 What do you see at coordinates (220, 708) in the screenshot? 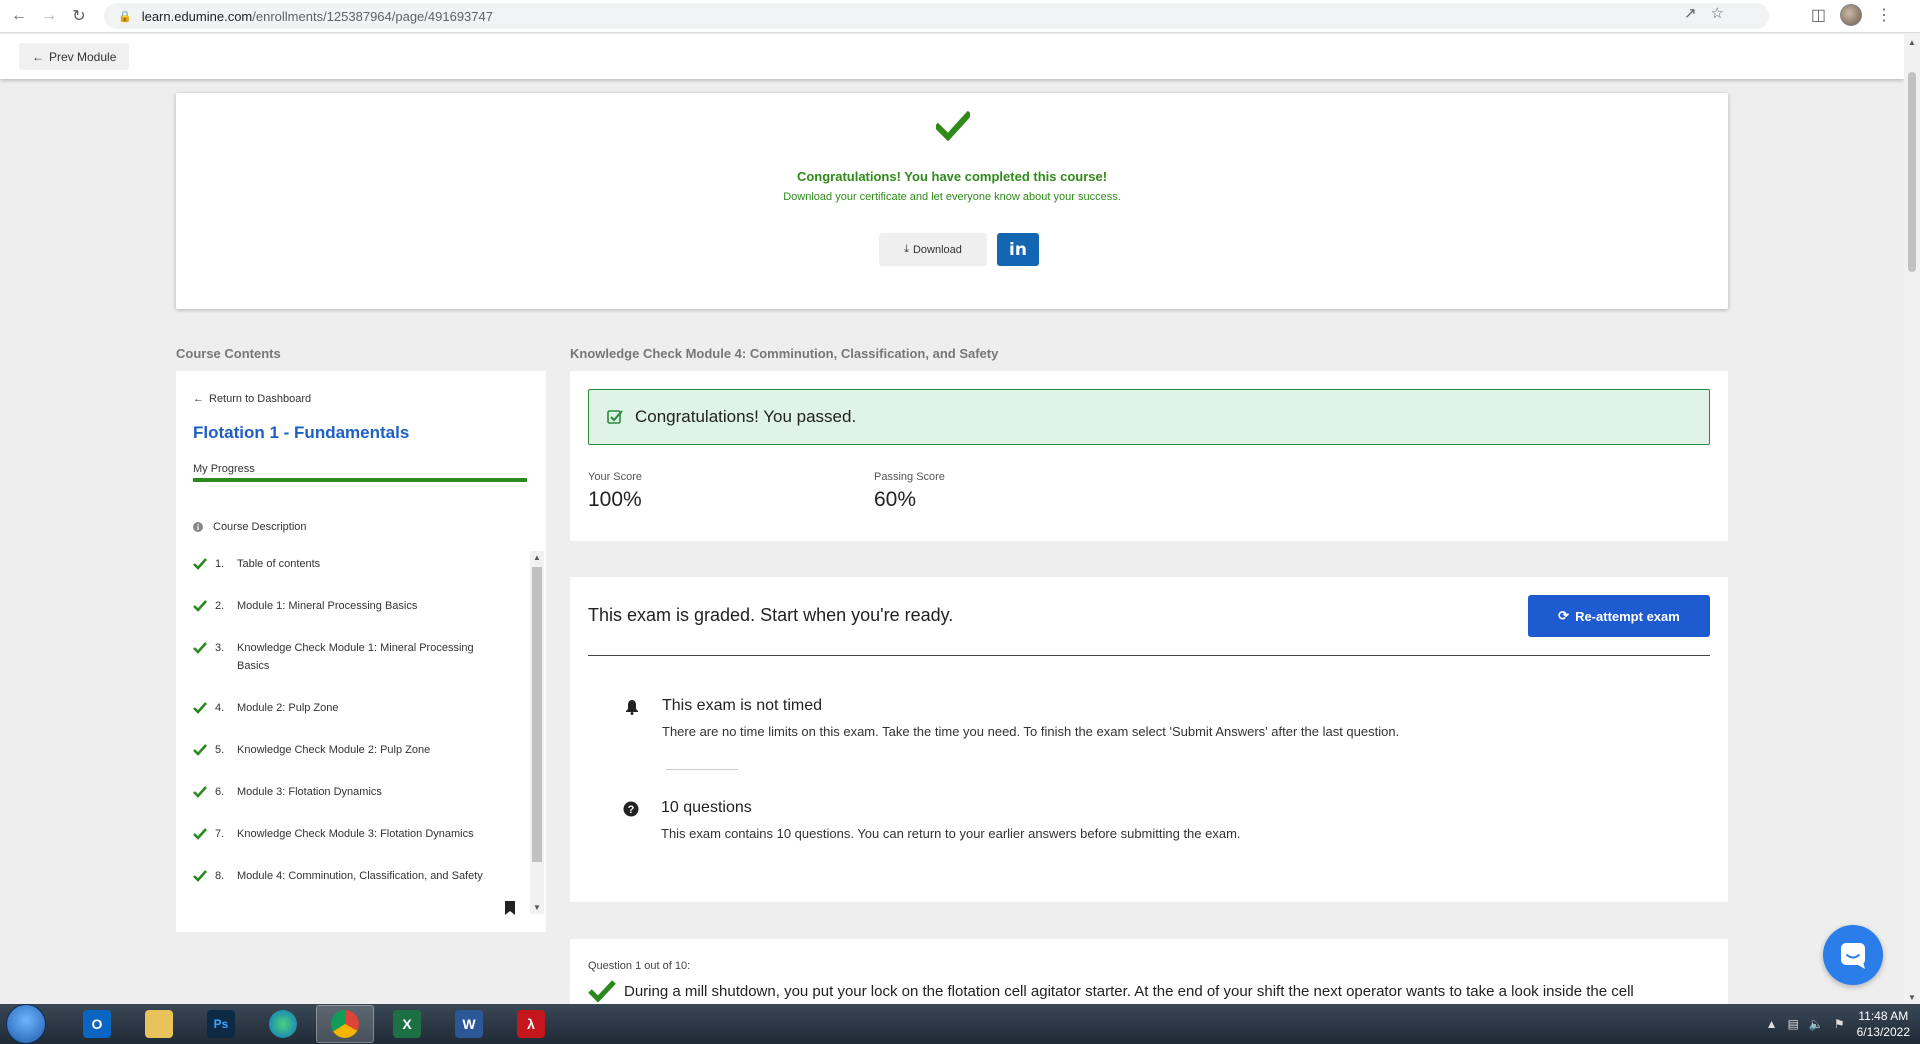
I see `toc-number: 4.` at bounding box center [220, 708].